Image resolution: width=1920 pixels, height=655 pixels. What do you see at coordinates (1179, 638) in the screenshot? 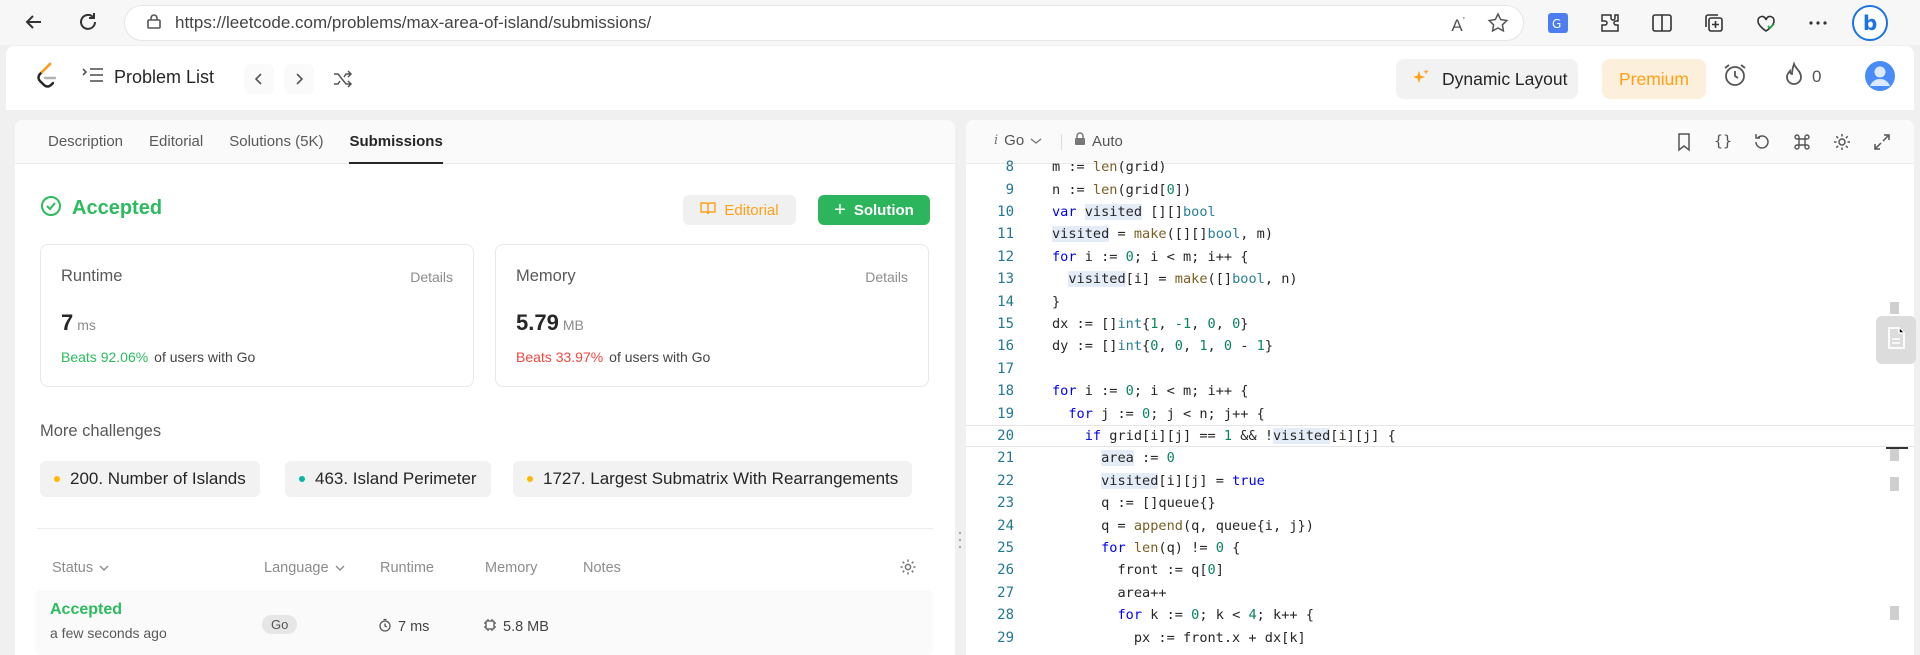
I see `code-text: px := front.x + dx[k]` at bounding box center [1179, 638].